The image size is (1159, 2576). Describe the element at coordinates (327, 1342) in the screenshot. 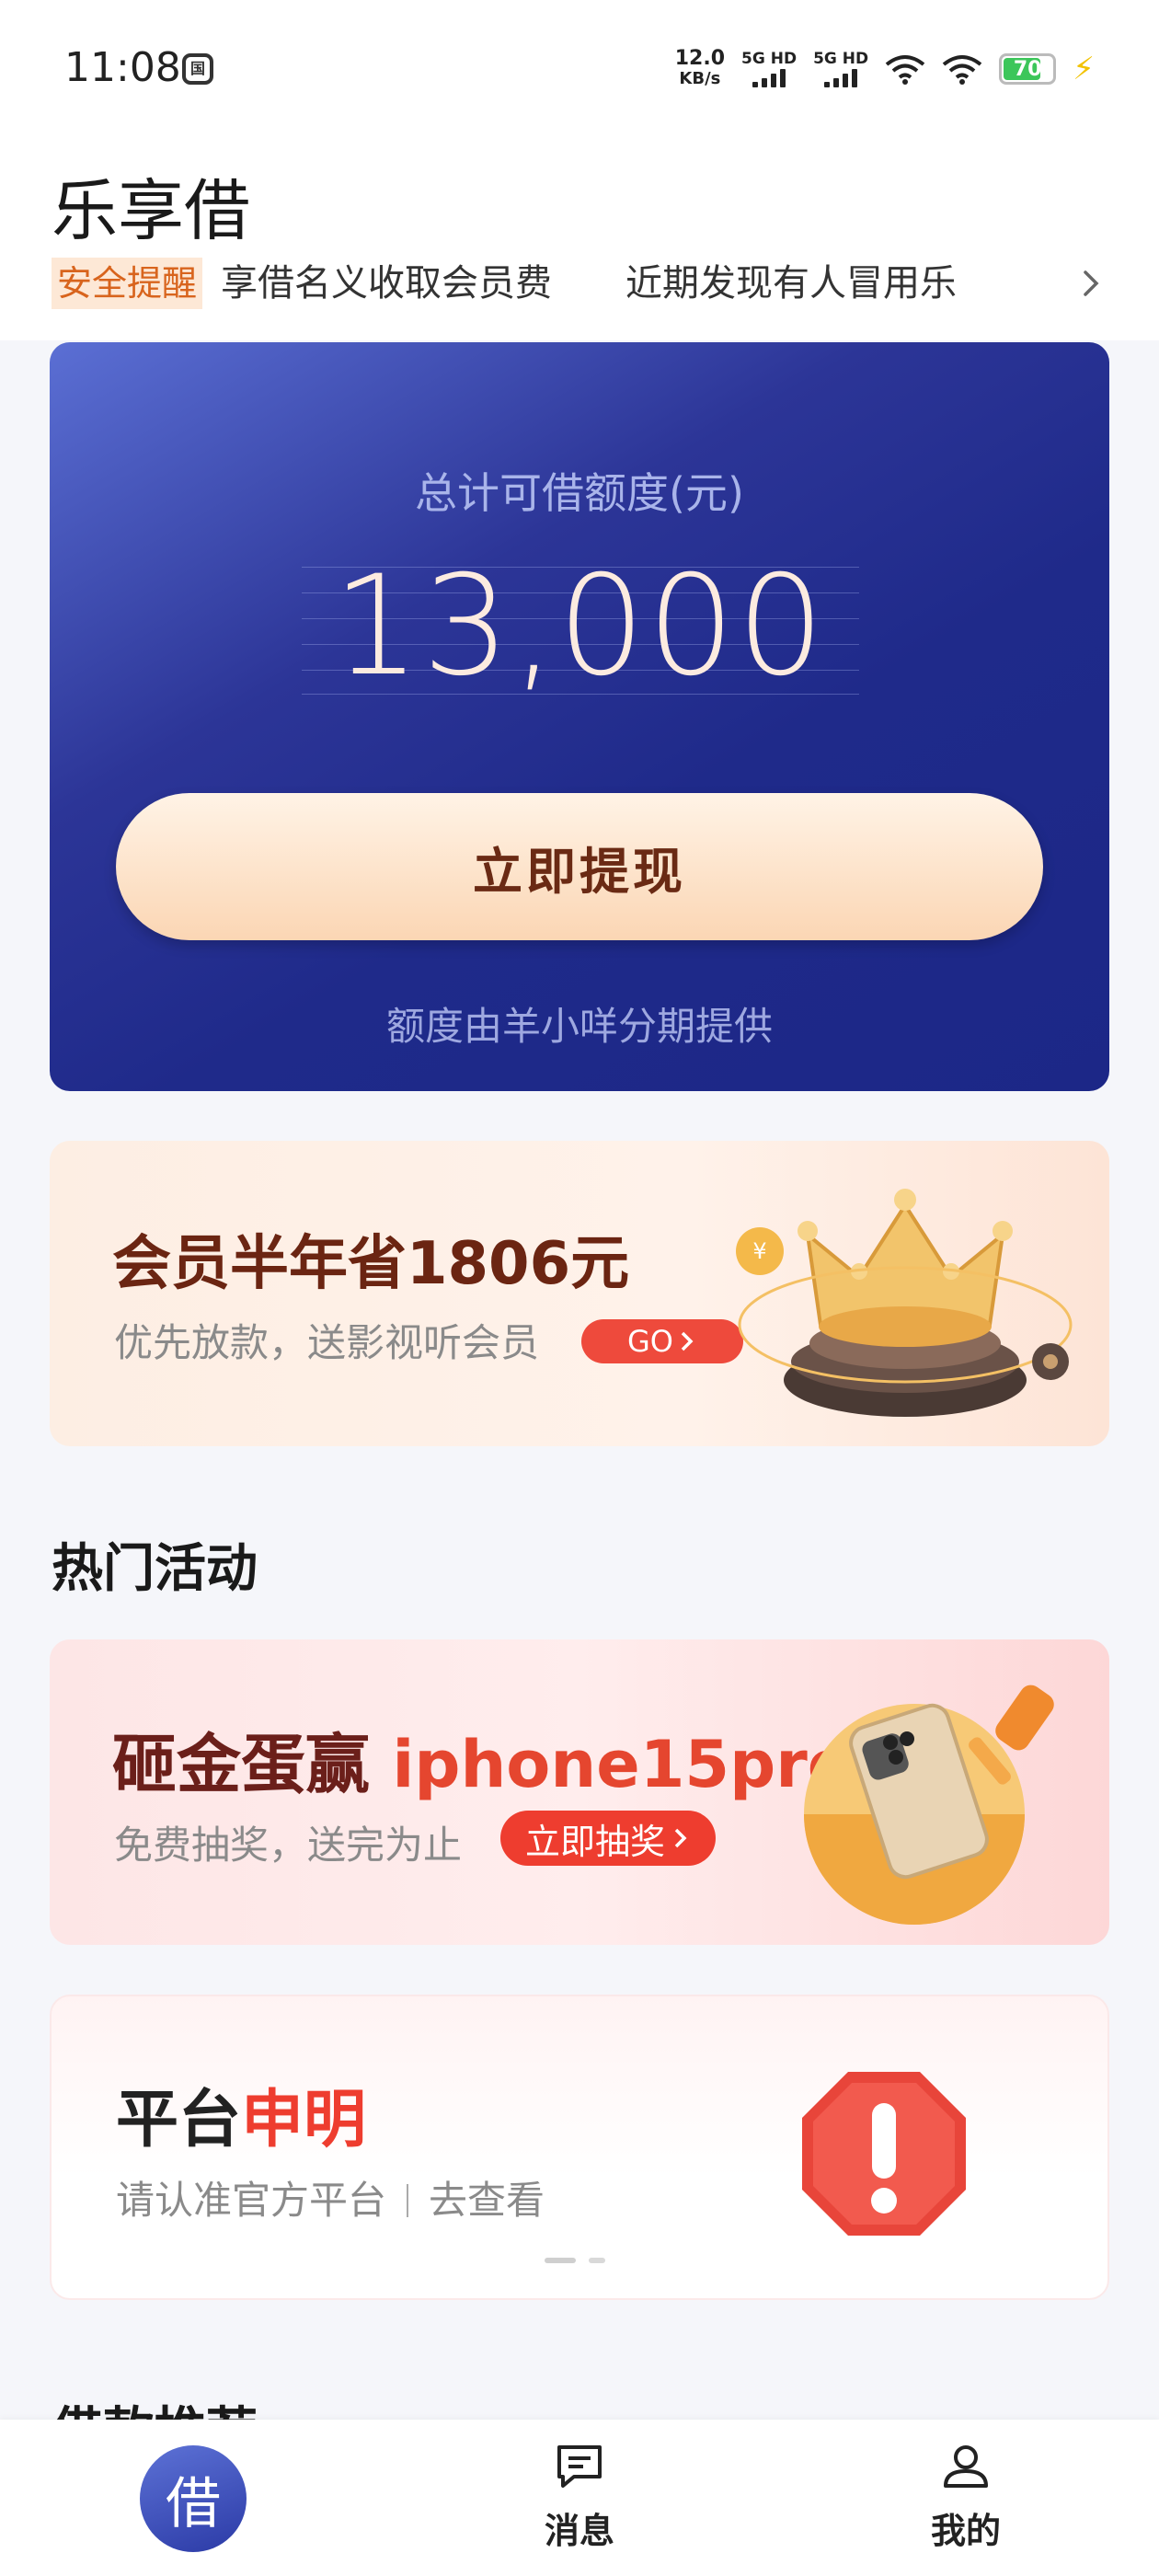

I see `member-banner-subtitle: 优先放款，送影视听会员` at that location.